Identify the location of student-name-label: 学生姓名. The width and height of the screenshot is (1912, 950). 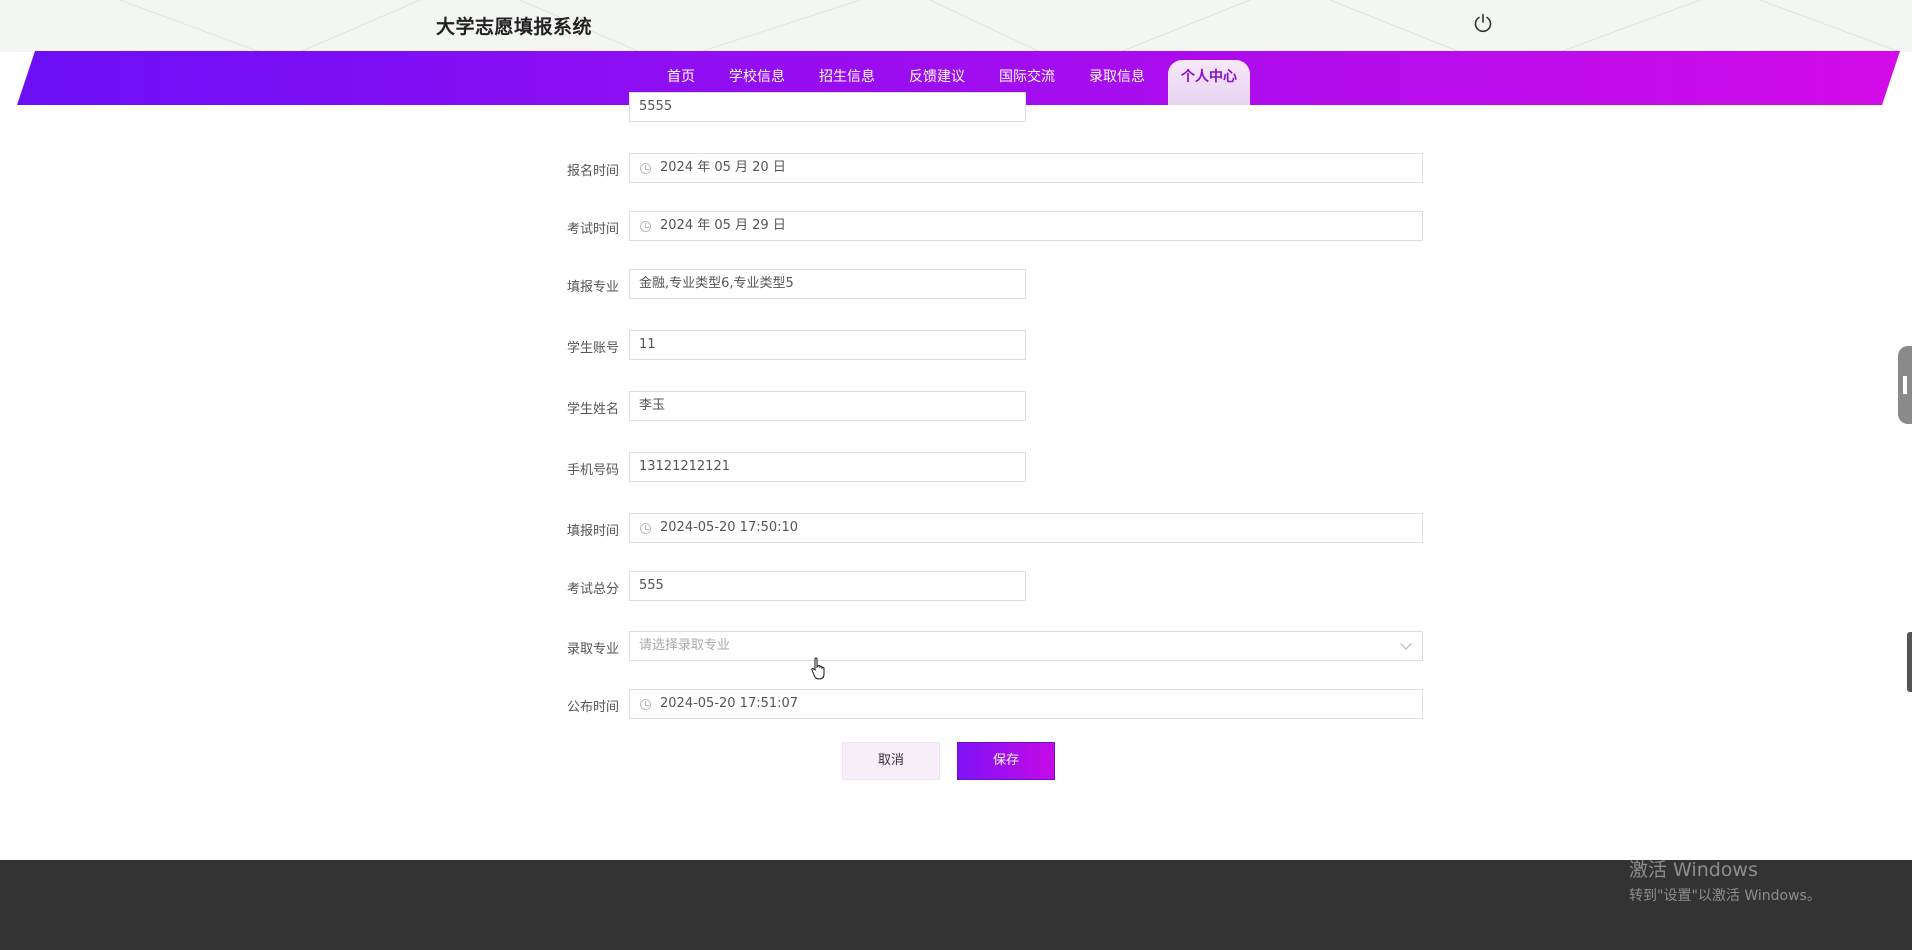
(593, 409).